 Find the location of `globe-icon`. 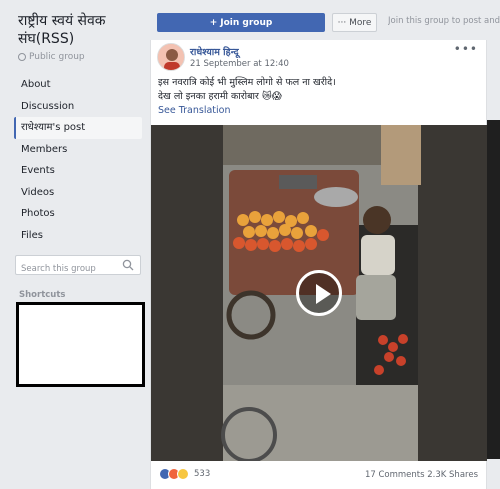

globe-icon is located at coordinates (22, 57).